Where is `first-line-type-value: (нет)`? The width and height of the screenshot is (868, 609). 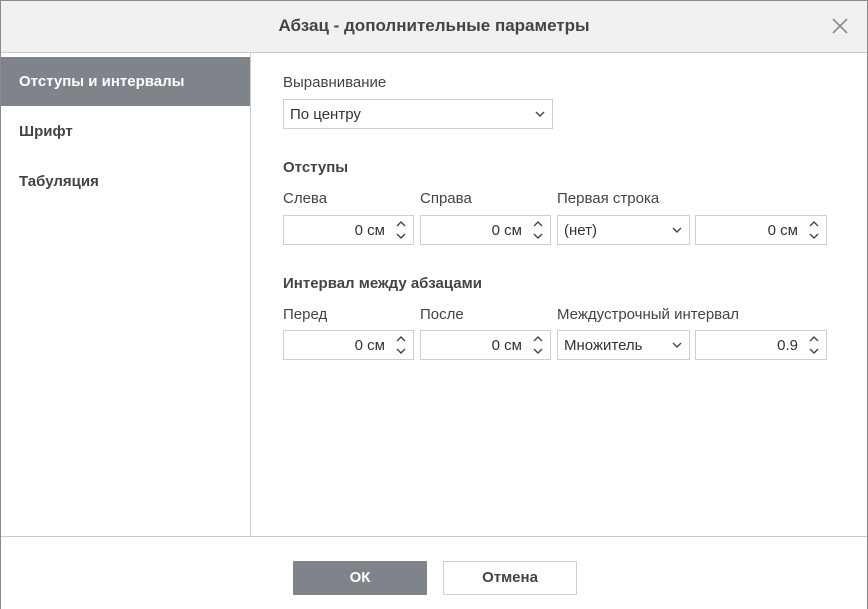
first-line-type-value: (нет) is located at coordinates (580, 230).